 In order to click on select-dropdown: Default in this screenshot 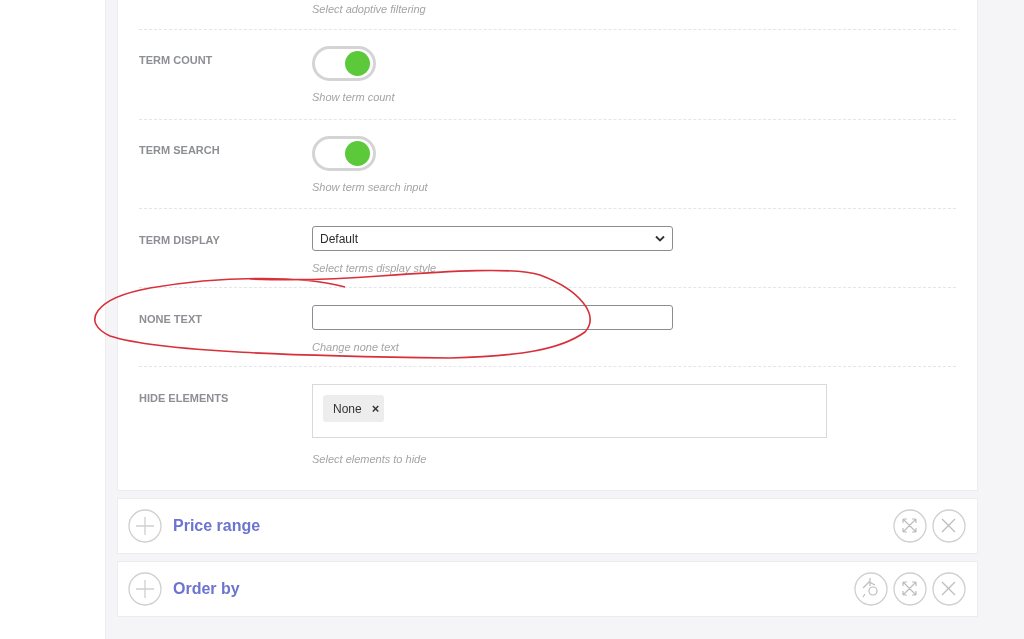, I will do `click(492, 238)`.